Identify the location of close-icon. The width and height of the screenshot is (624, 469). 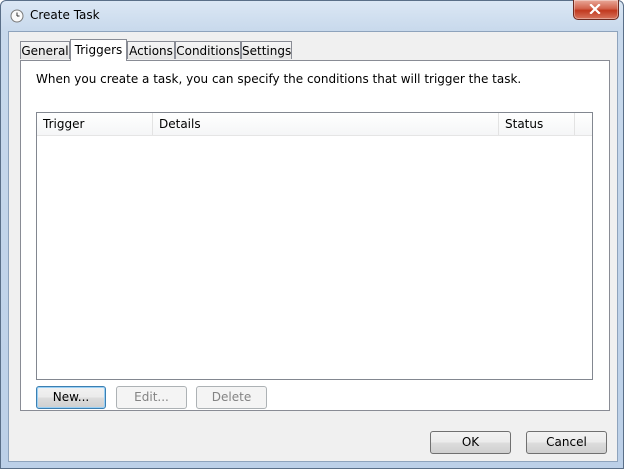
(595, 9).